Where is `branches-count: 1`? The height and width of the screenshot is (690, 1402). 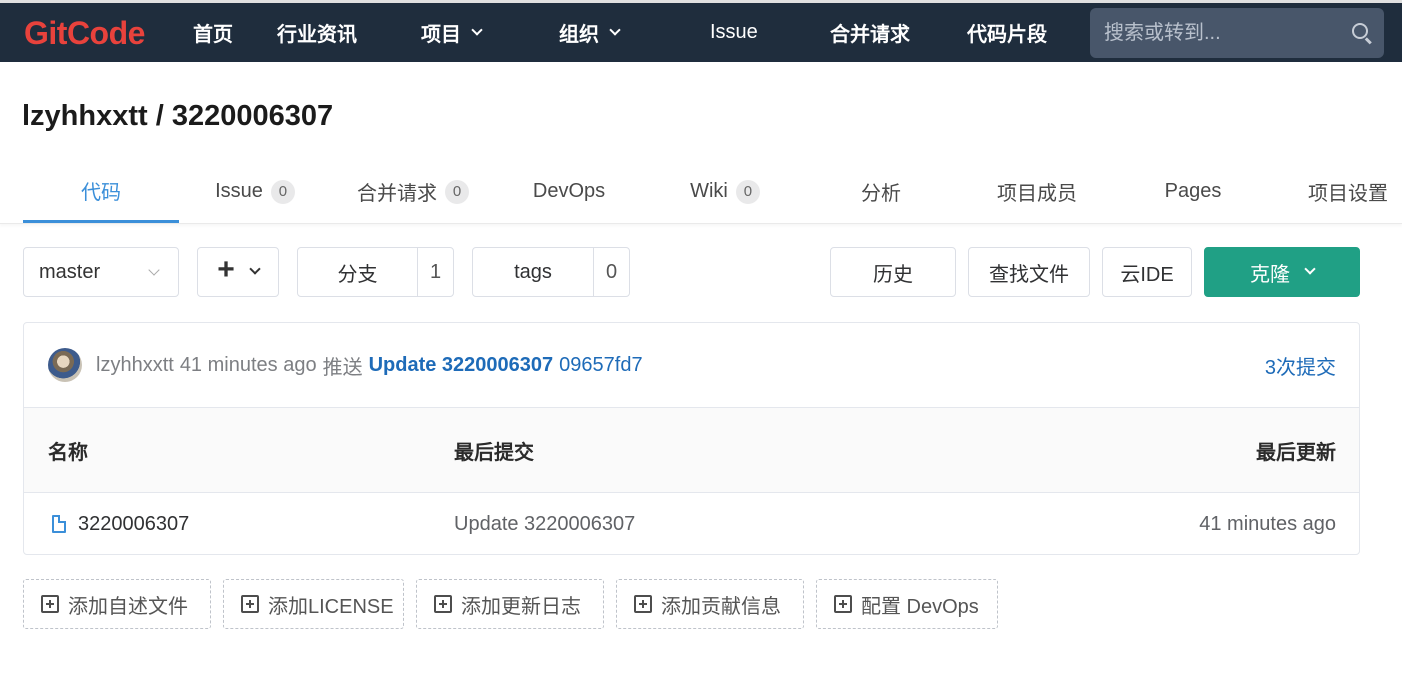 branches-count: 1 is located at coordinates (435, 271).